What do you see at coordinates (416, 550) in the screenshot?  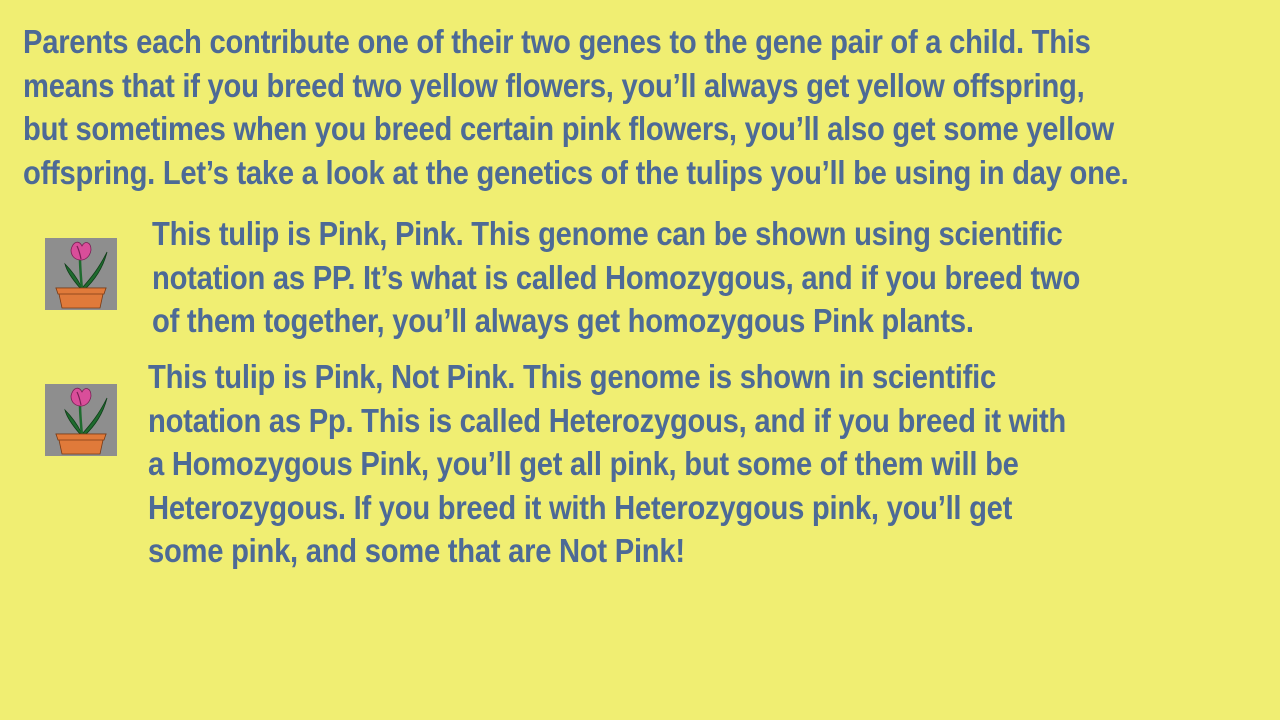 I see `heterozygous-line: some pink, and some that are Not Pink!` at bounding box center [416, 550].